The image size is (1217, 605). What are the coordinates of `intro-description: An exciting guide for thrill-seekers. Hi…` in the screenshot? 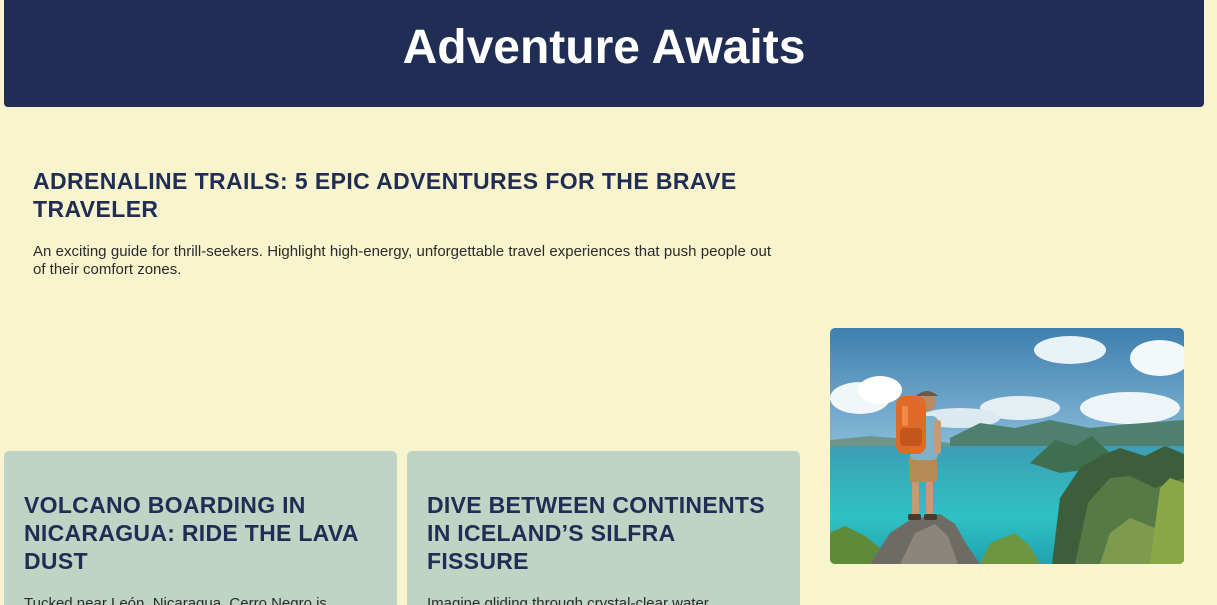 It's located at (402, 260).